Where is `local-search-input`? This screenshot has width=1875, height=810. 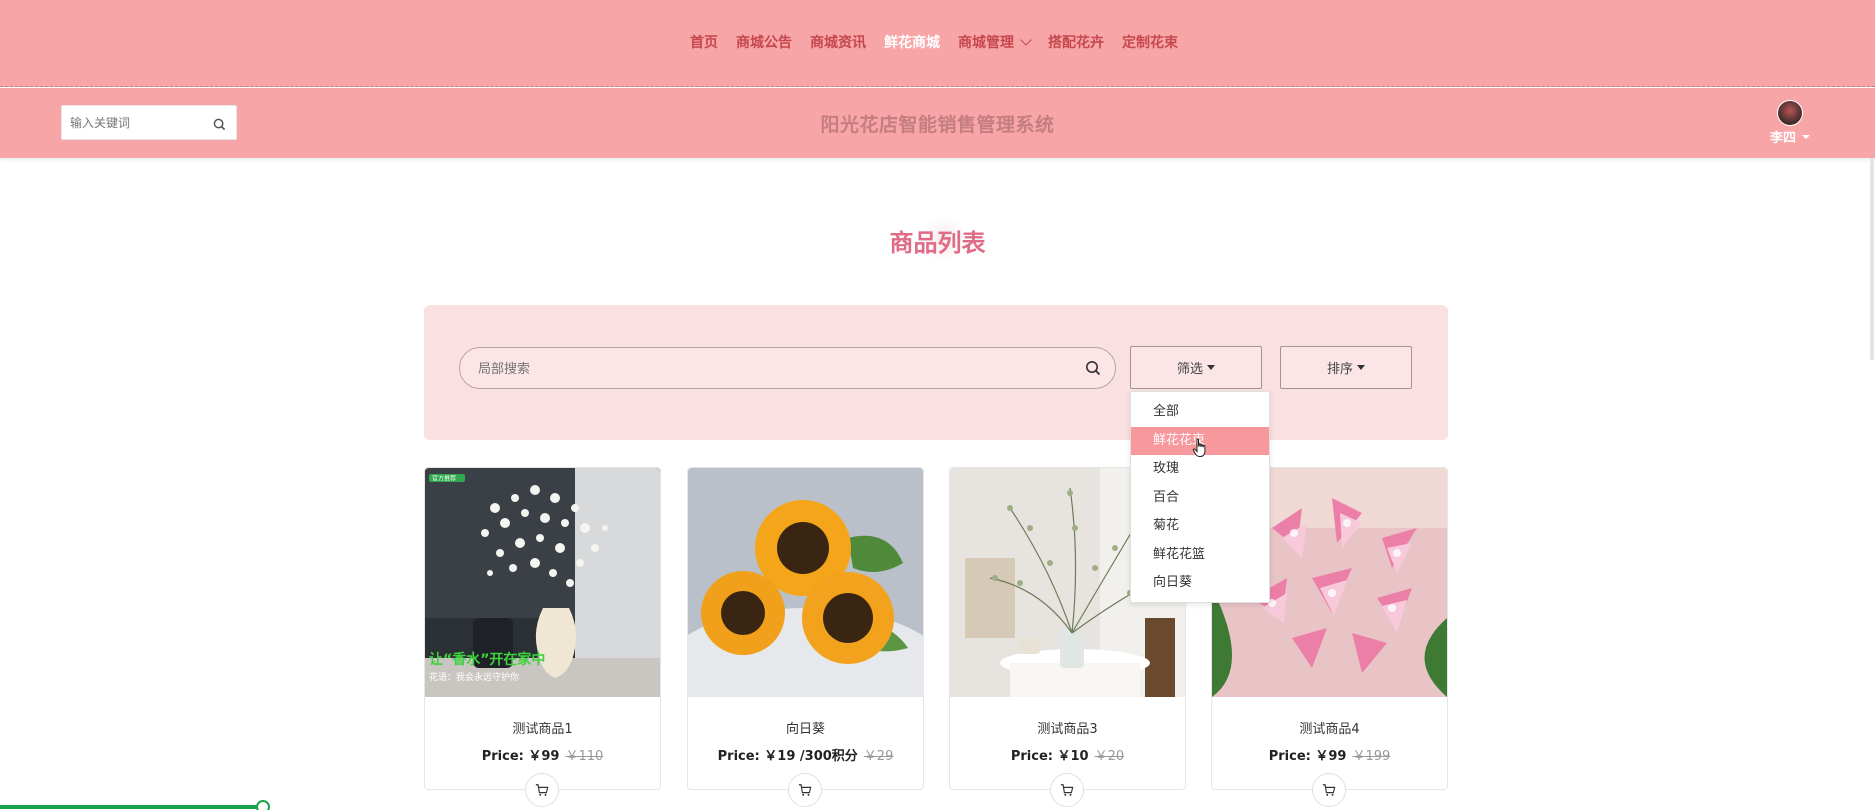
local-search-input is located at coordinates (758, 369).